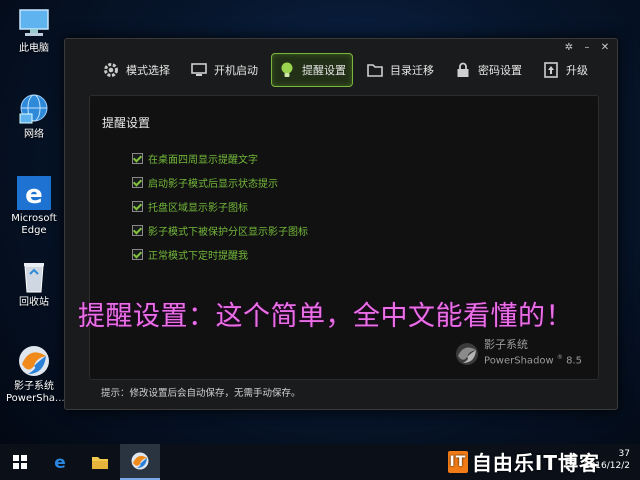 Image resolution: width=640 pixels, height=480 pixels. What do you see at coordinates (577, 70) in the screenshot?
I see `tab-label: 升级` at bounding box center [577, 70].